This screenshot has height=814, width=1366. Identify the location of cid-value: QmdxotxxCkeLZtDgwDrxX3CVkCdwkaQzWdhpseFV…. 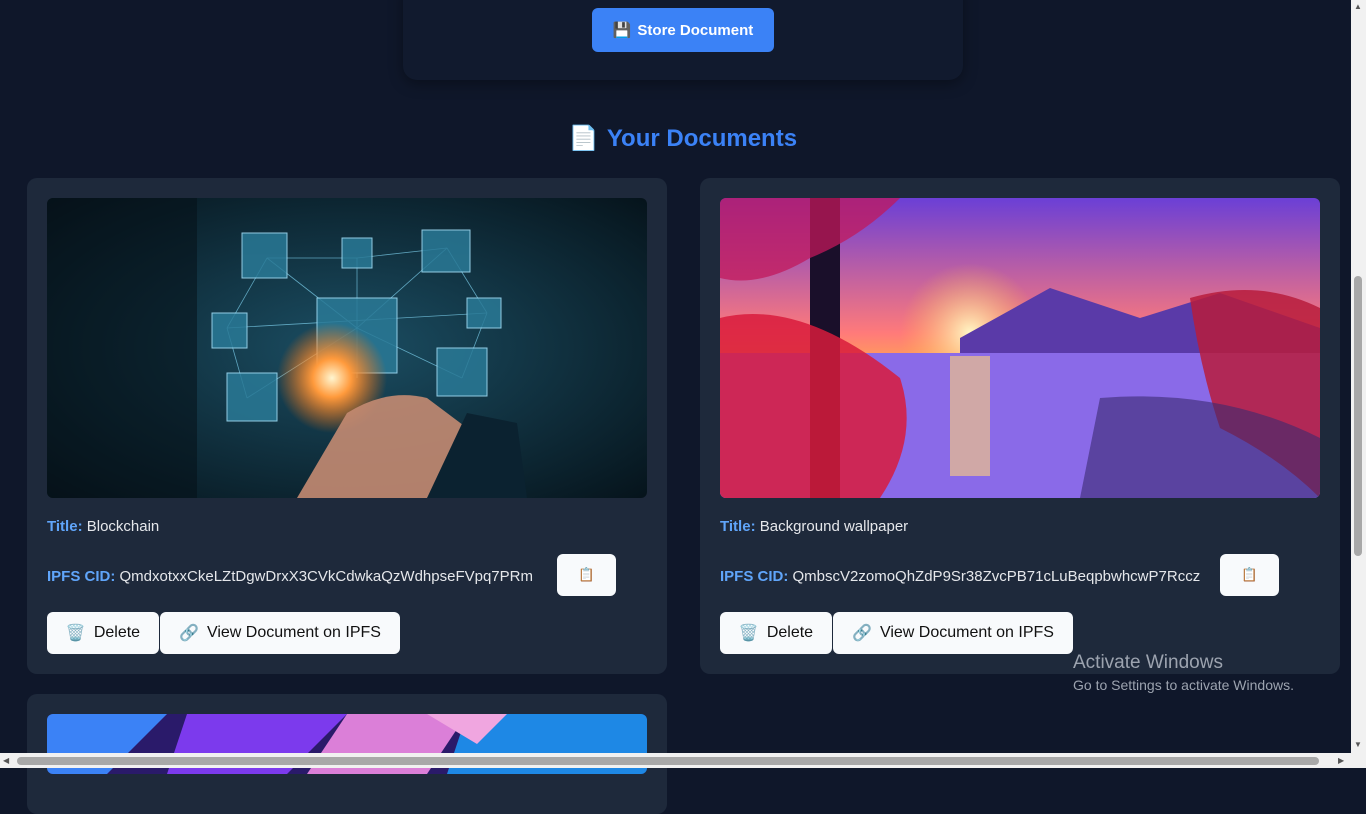
(326, 576).